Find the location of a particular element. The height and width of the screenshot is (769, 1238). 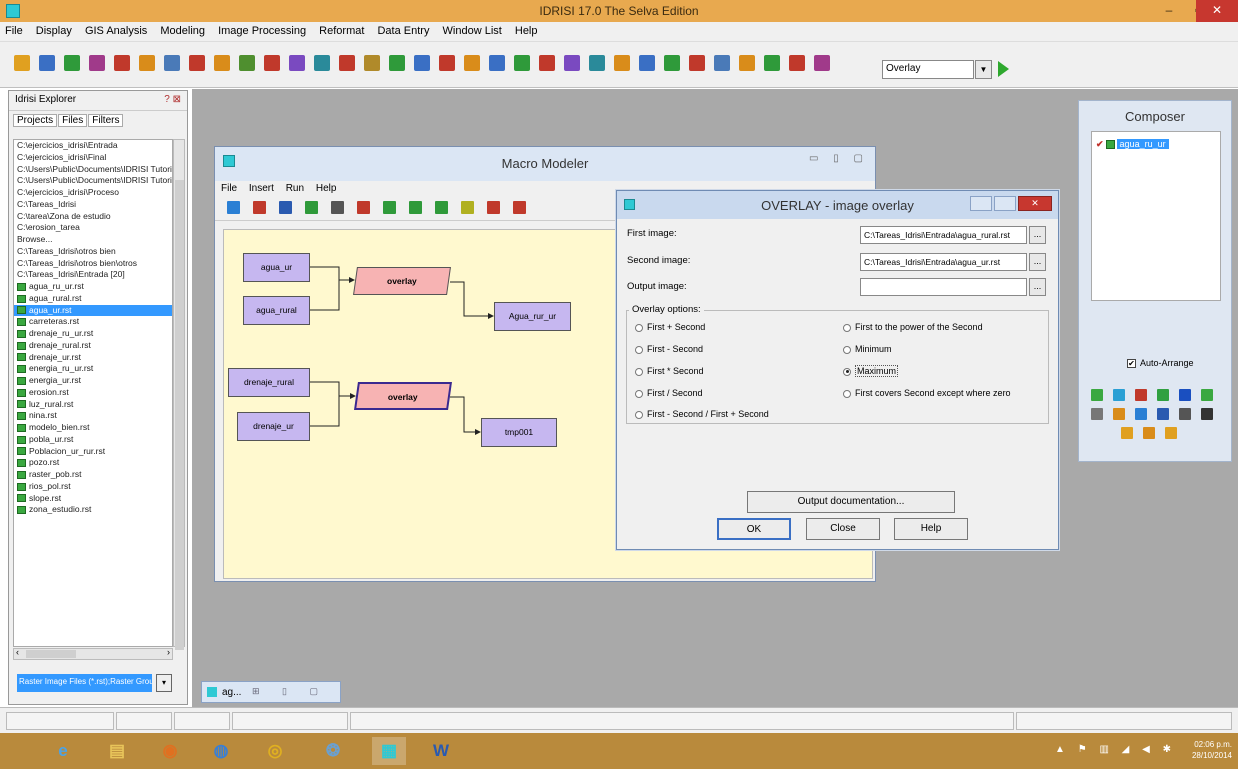

option-first-minus-second: First - Second is located at coordinates (669, 349).